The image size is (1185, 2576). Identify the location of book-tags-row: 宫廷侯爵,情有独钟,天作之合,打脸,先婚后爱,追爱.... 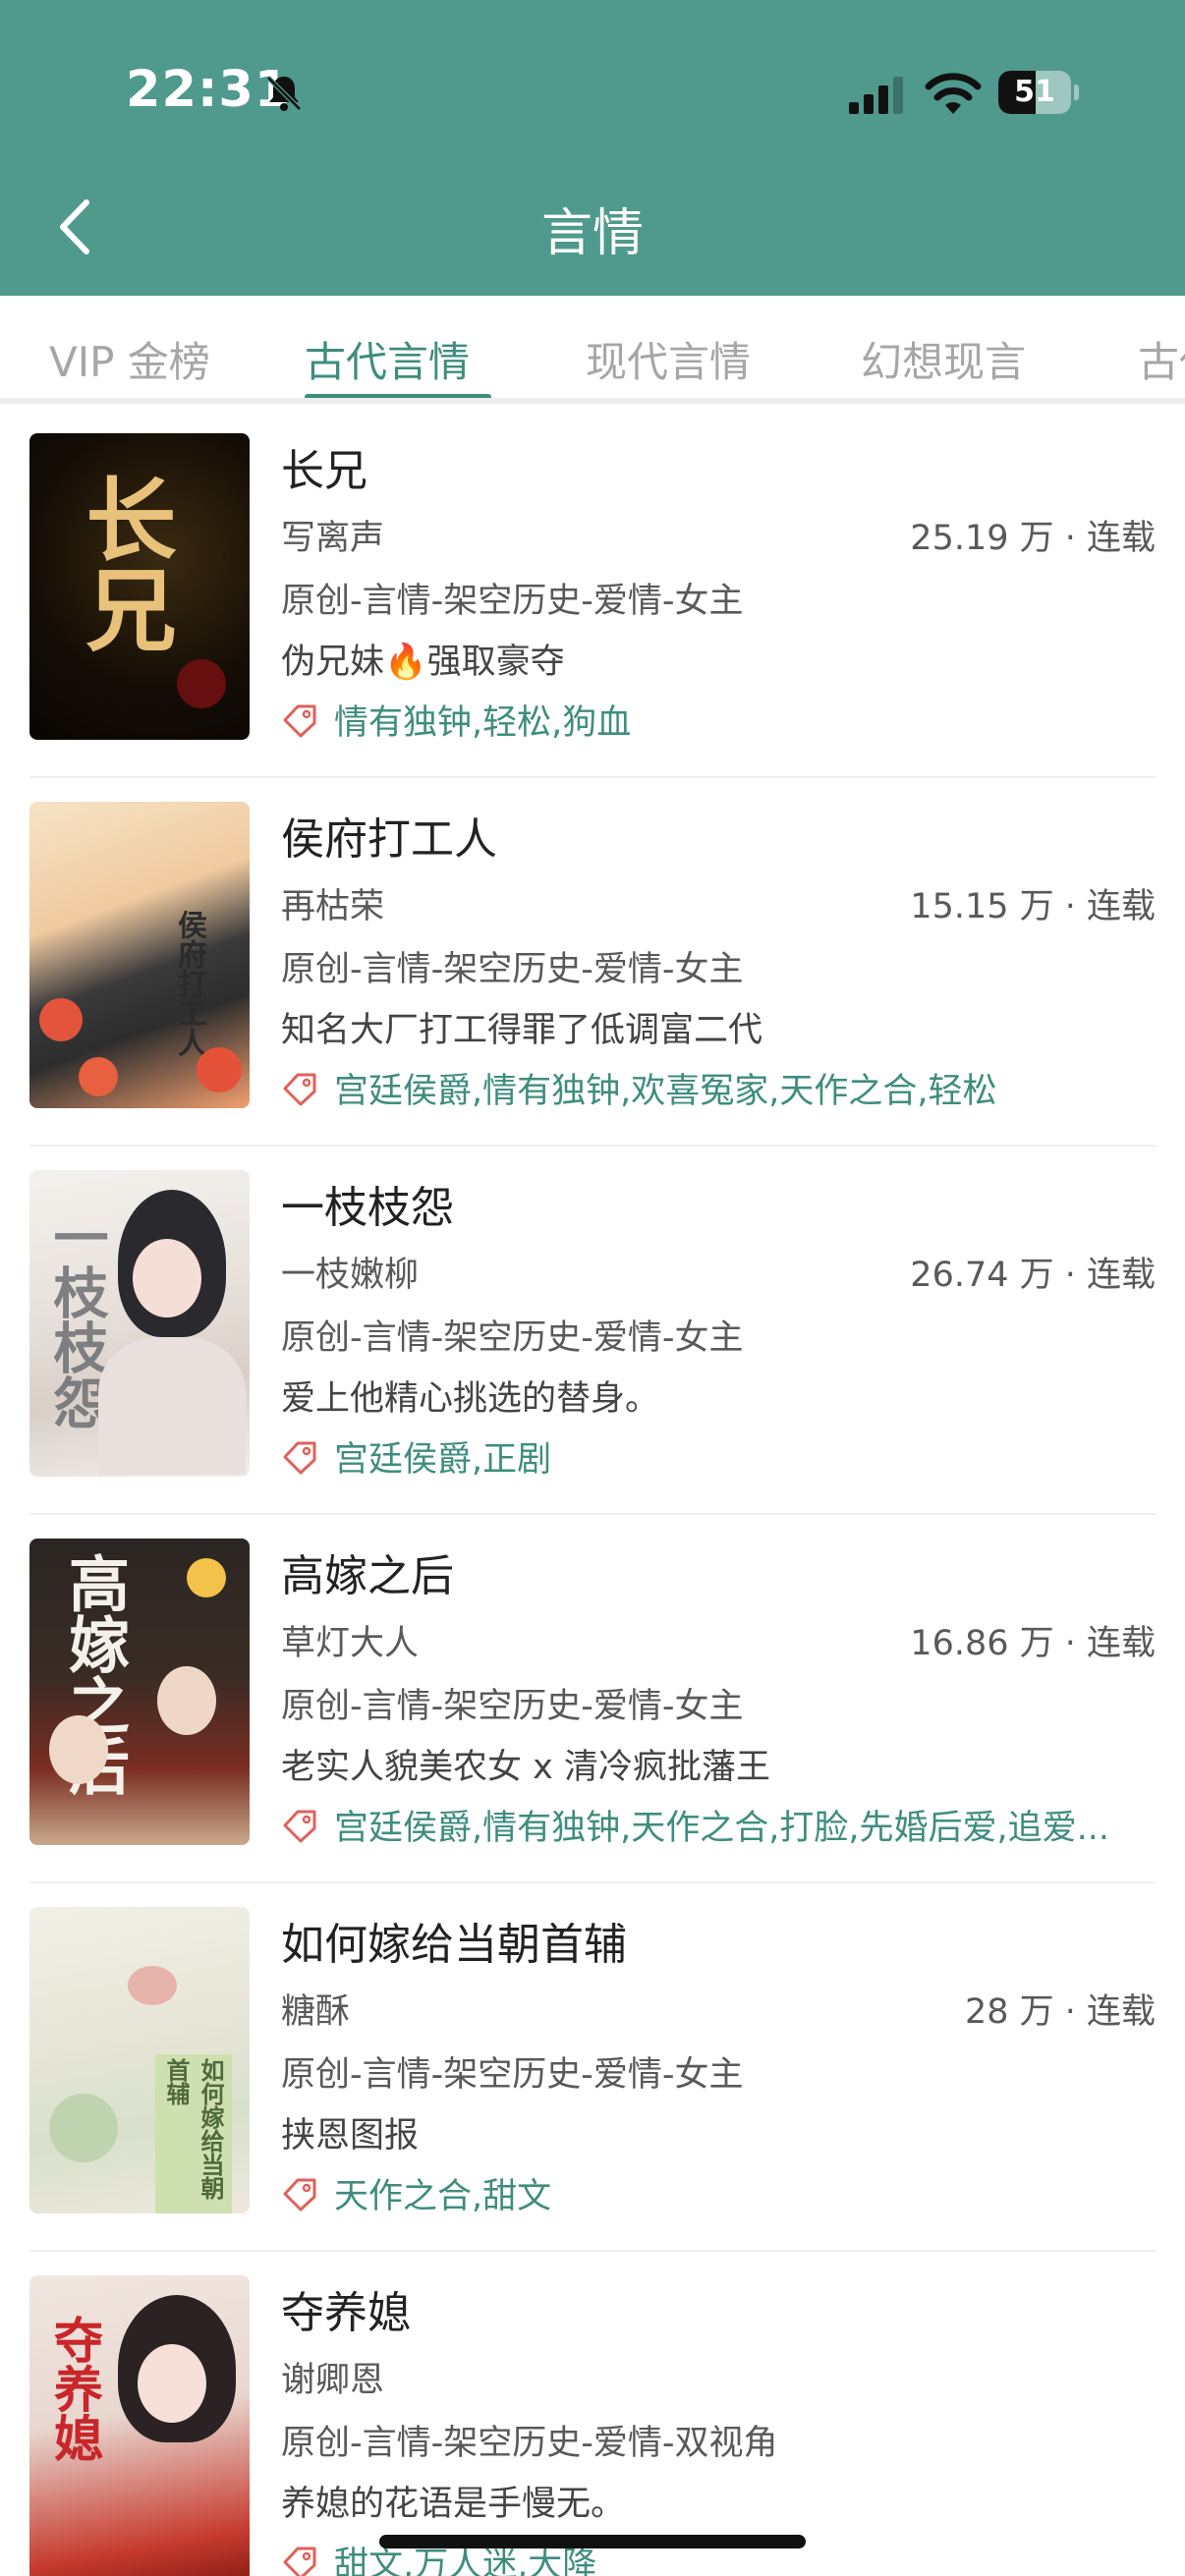
(719, 1823).